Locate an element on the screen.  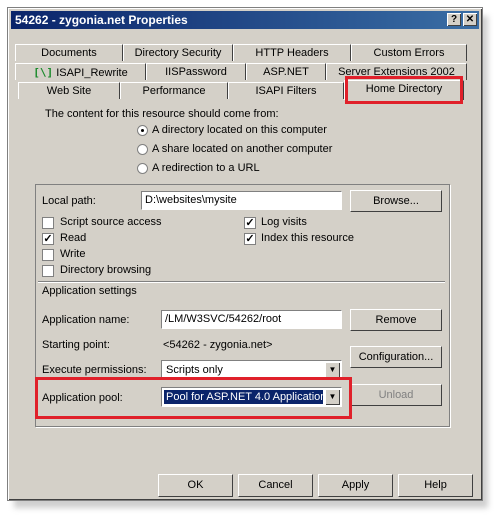
read-label: Read is located at coordinates (73, 238).